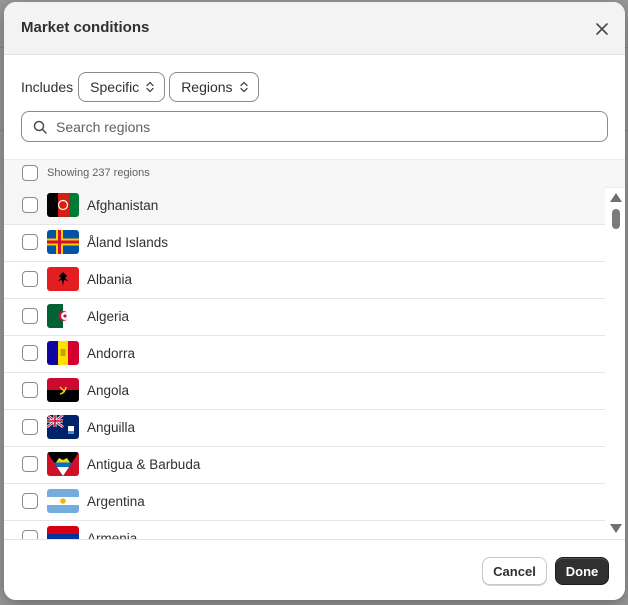 The image size is (628, 605). I want to click on flag-af-icon, so click(63, 205).